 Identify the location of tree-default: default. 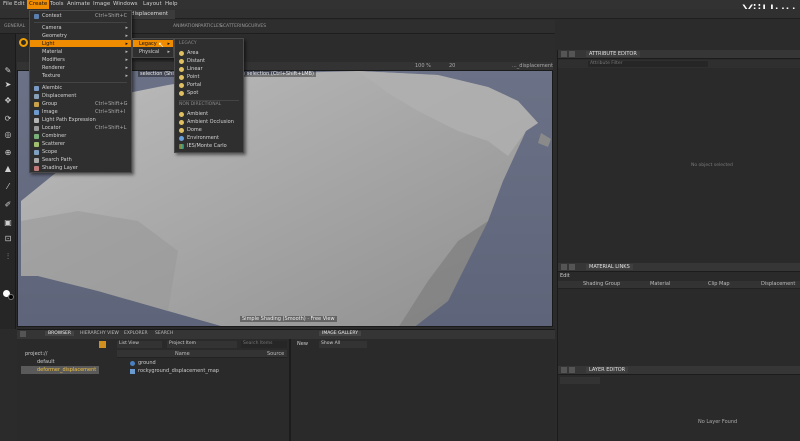
(46, 362).